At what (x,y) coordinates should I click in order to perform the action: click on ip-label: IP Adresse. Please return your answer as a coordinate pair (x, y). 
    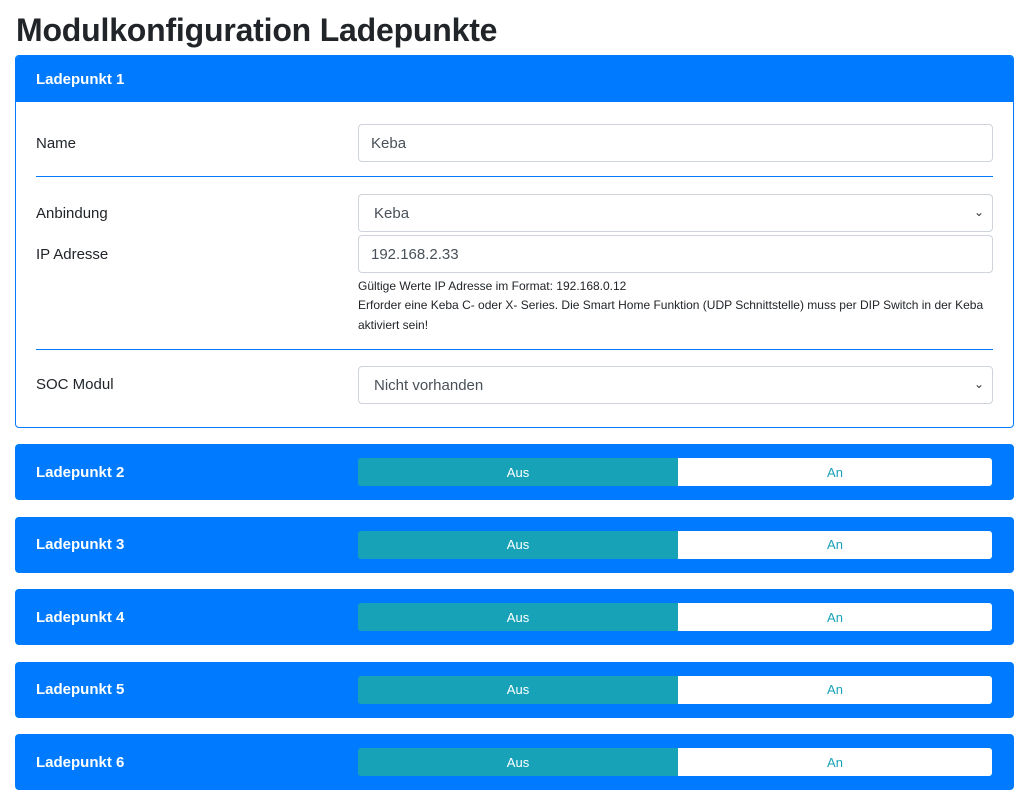
    Looking at the image, I should click on (72, 254).